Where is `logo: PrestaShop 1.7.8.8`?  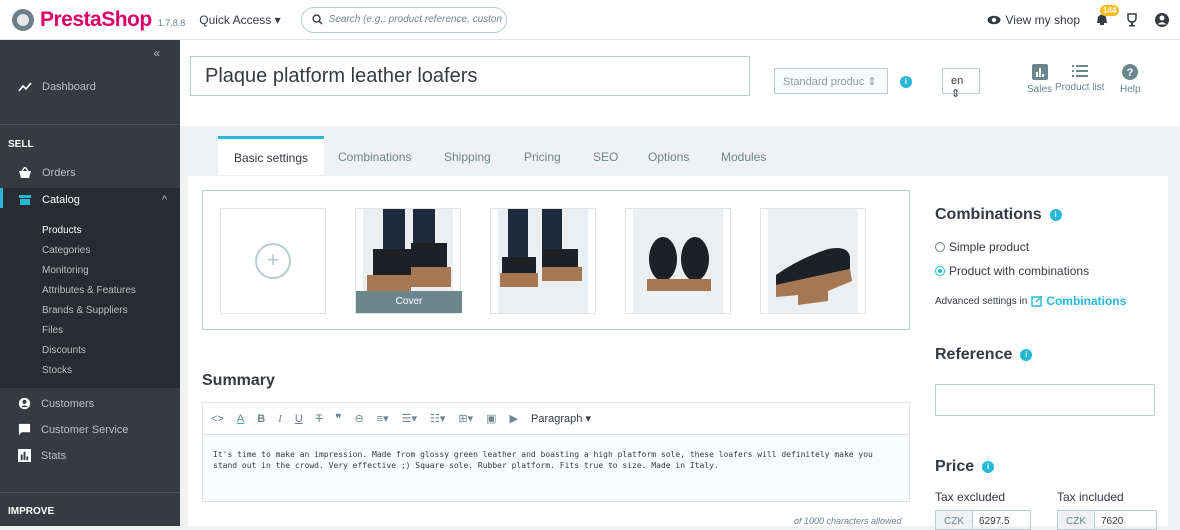 logo: PrestaShop 1.7.8.8 is located at coordinates (98, 20).